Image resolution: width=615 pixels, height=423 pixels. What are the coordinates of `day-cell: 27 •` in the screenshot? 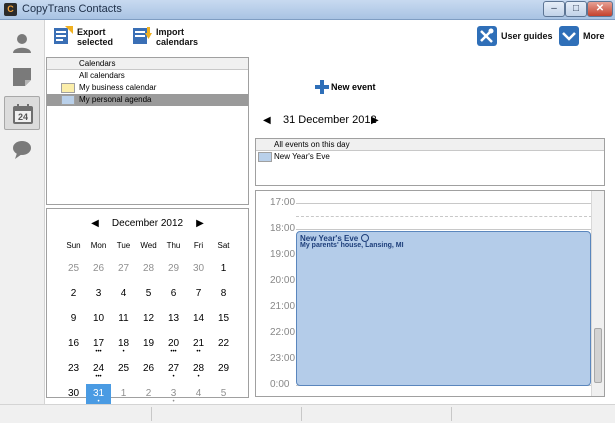 It's located at (173, 370).